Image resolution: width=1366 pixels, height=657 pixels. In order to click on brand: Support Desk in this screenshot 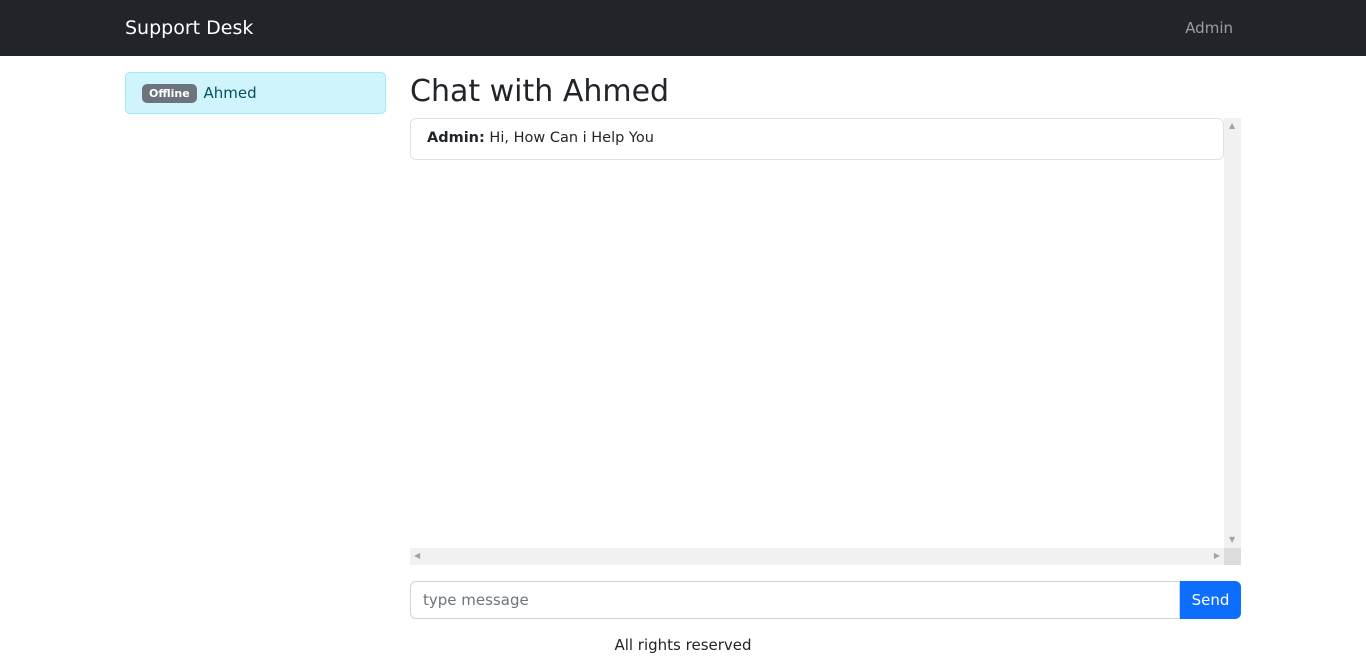, I will do `click(189, 28)`.